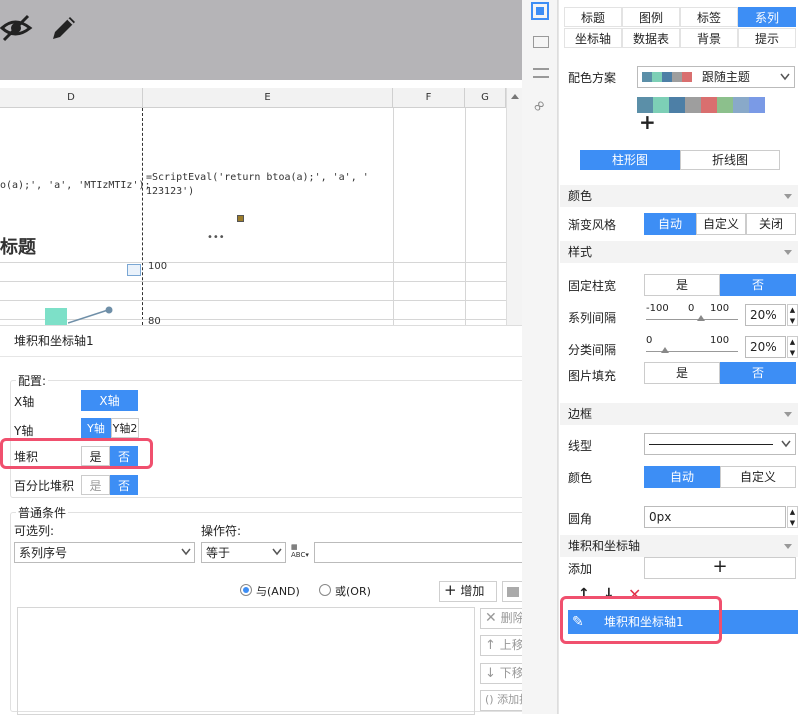  I want to click on vertical-scrollbar, so click(514, 206).